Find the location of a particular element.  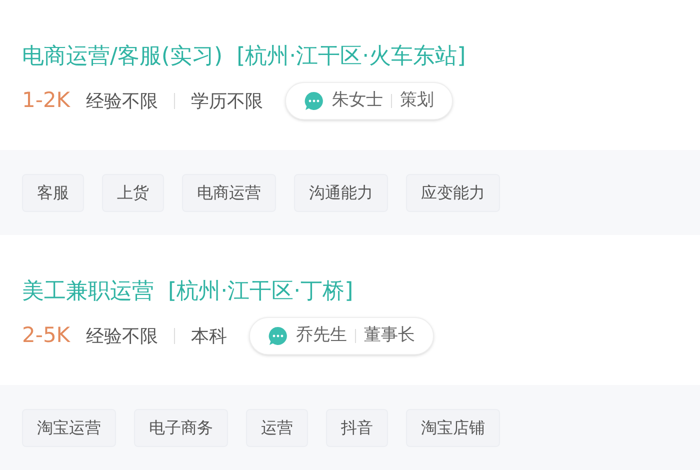

contact-pill: 朱女士 策划 is located at coordinates (369, 101).